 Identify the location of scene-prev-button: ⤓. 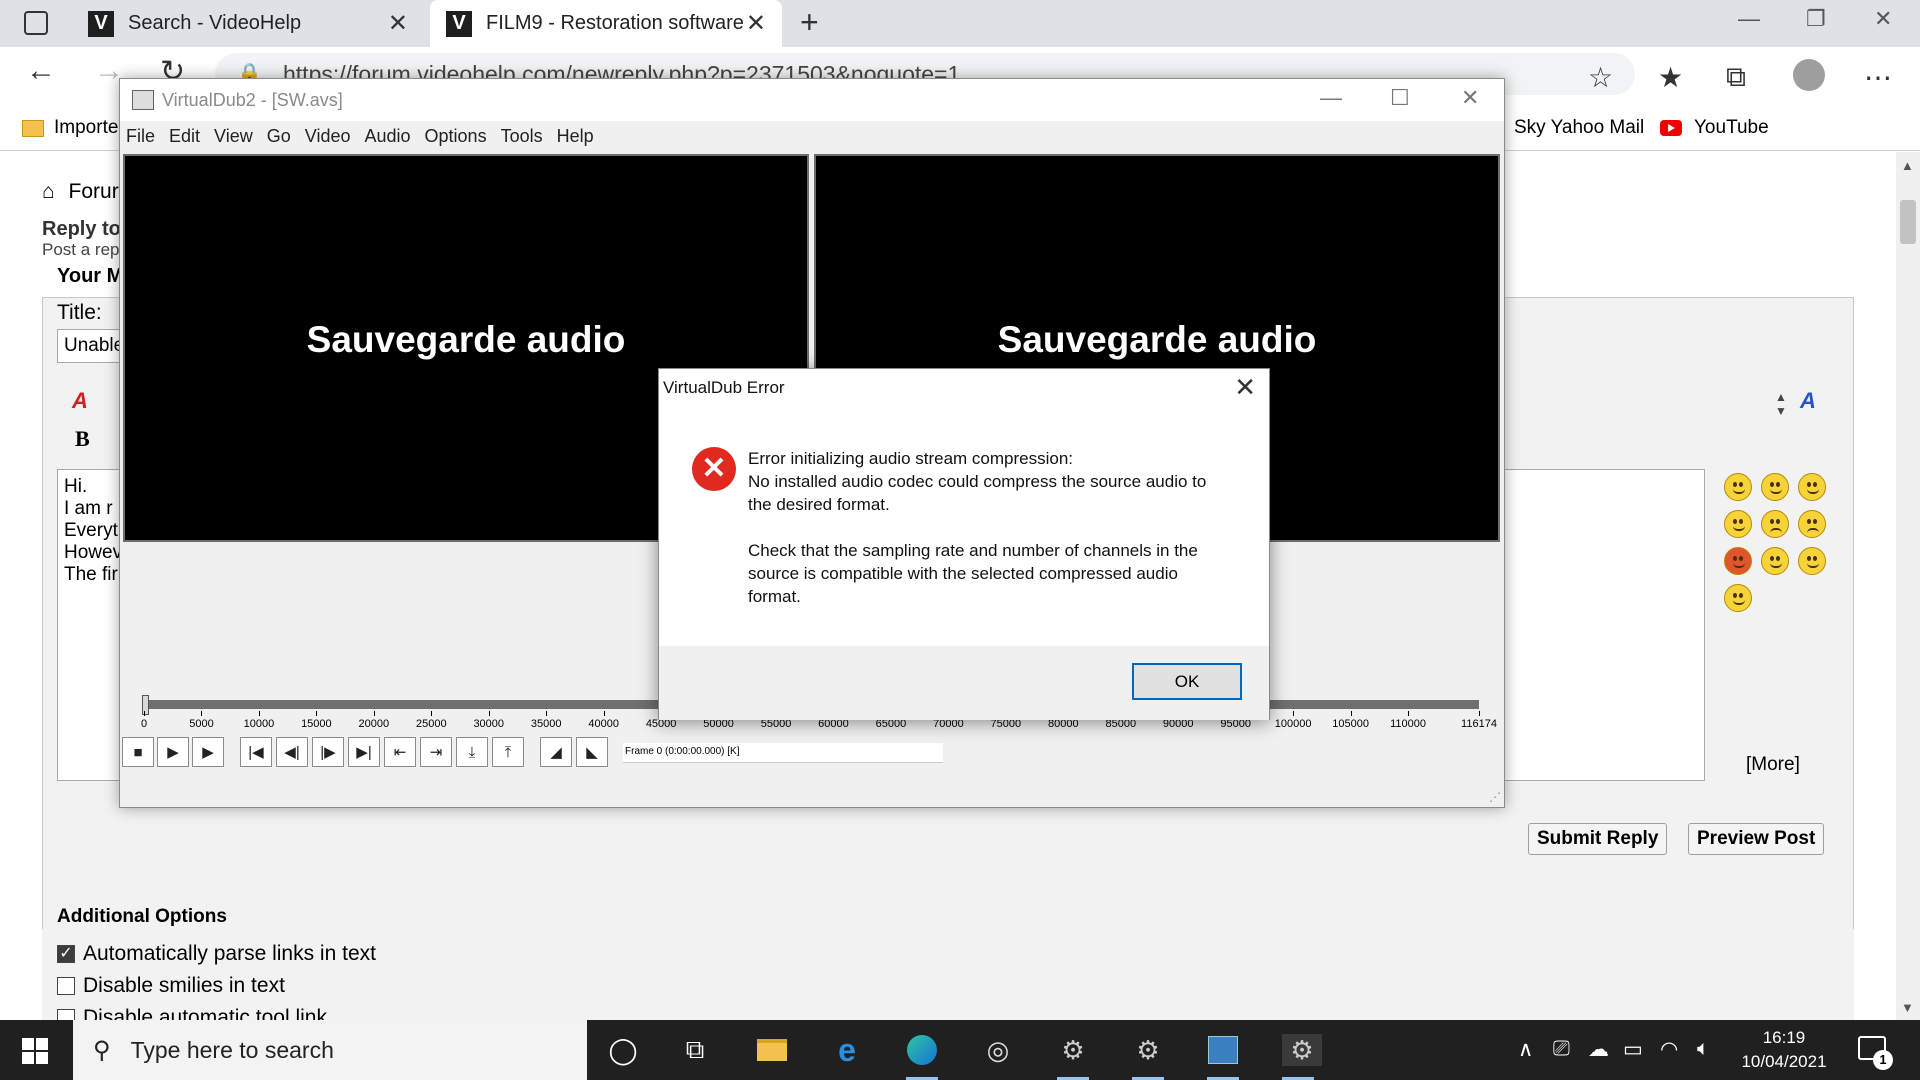
(472, 752).